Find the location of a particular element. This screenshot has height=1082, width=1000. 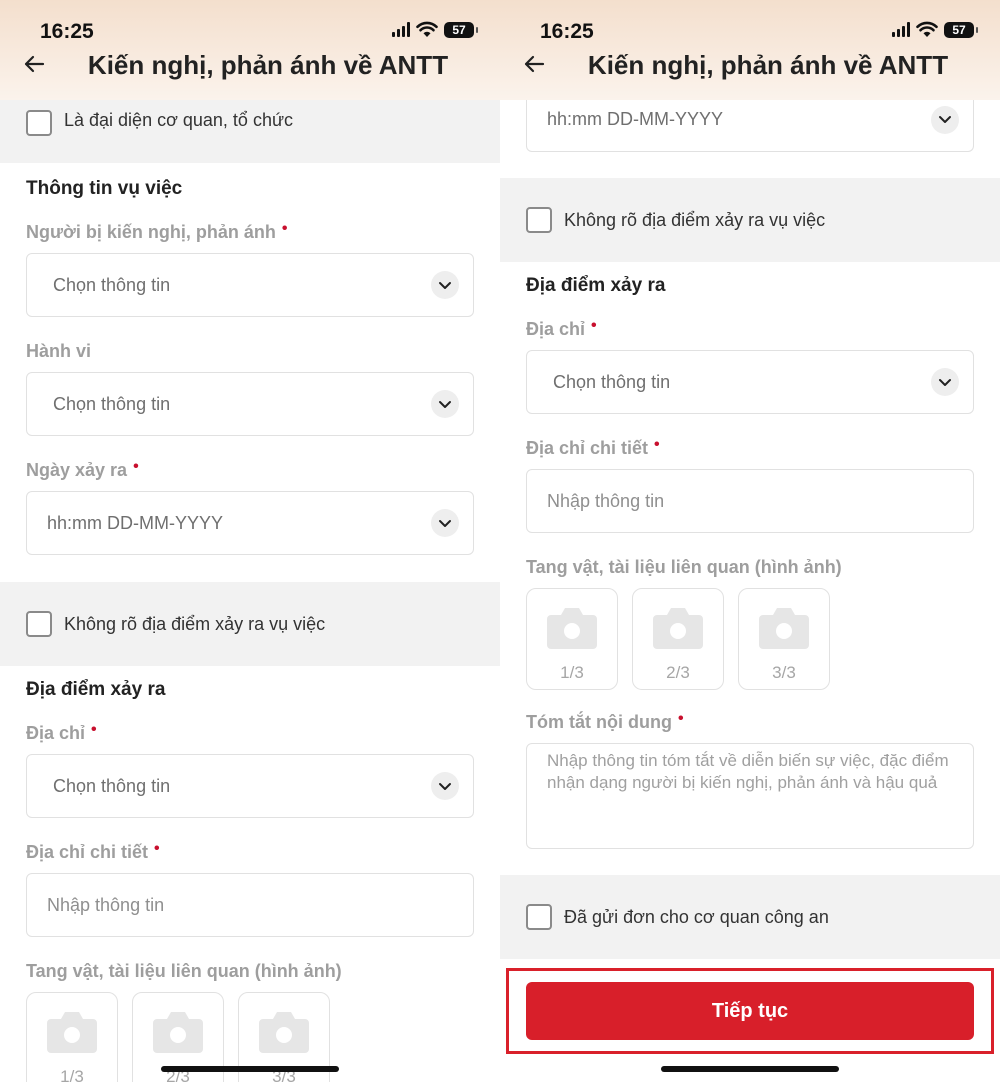

continue-button: Tiếp tục is located at coordinates (750, 1011).